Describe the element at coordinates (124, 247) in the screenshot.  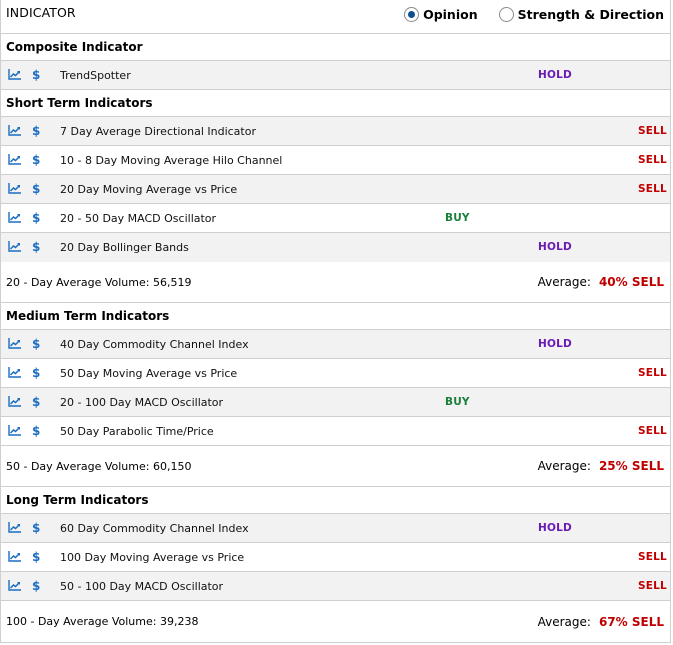
I see `indicator-name: 20 Day Bollinger Bands` at that location.